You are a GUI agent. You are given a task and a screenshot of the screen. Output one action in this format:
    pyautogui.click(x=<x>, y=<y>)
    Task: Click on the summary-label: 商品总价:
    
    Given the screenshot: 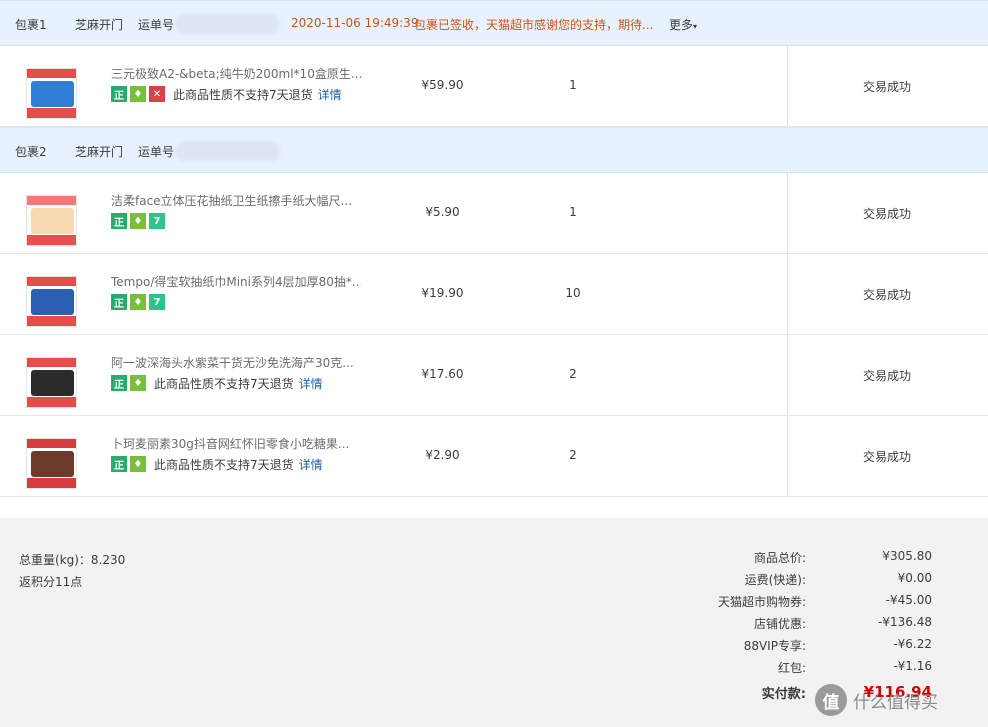 What is the action you would take?
    pyautogui.click(x=779, y=558)
    